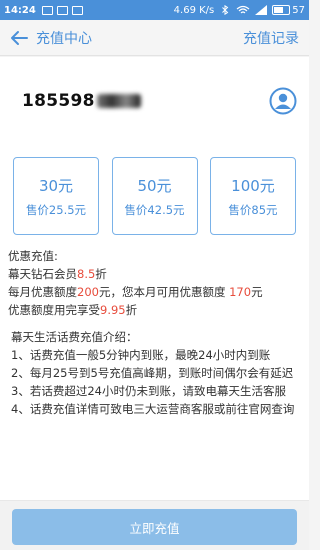  I want to click on option-price: 售价25.5元, so click(56, 209).